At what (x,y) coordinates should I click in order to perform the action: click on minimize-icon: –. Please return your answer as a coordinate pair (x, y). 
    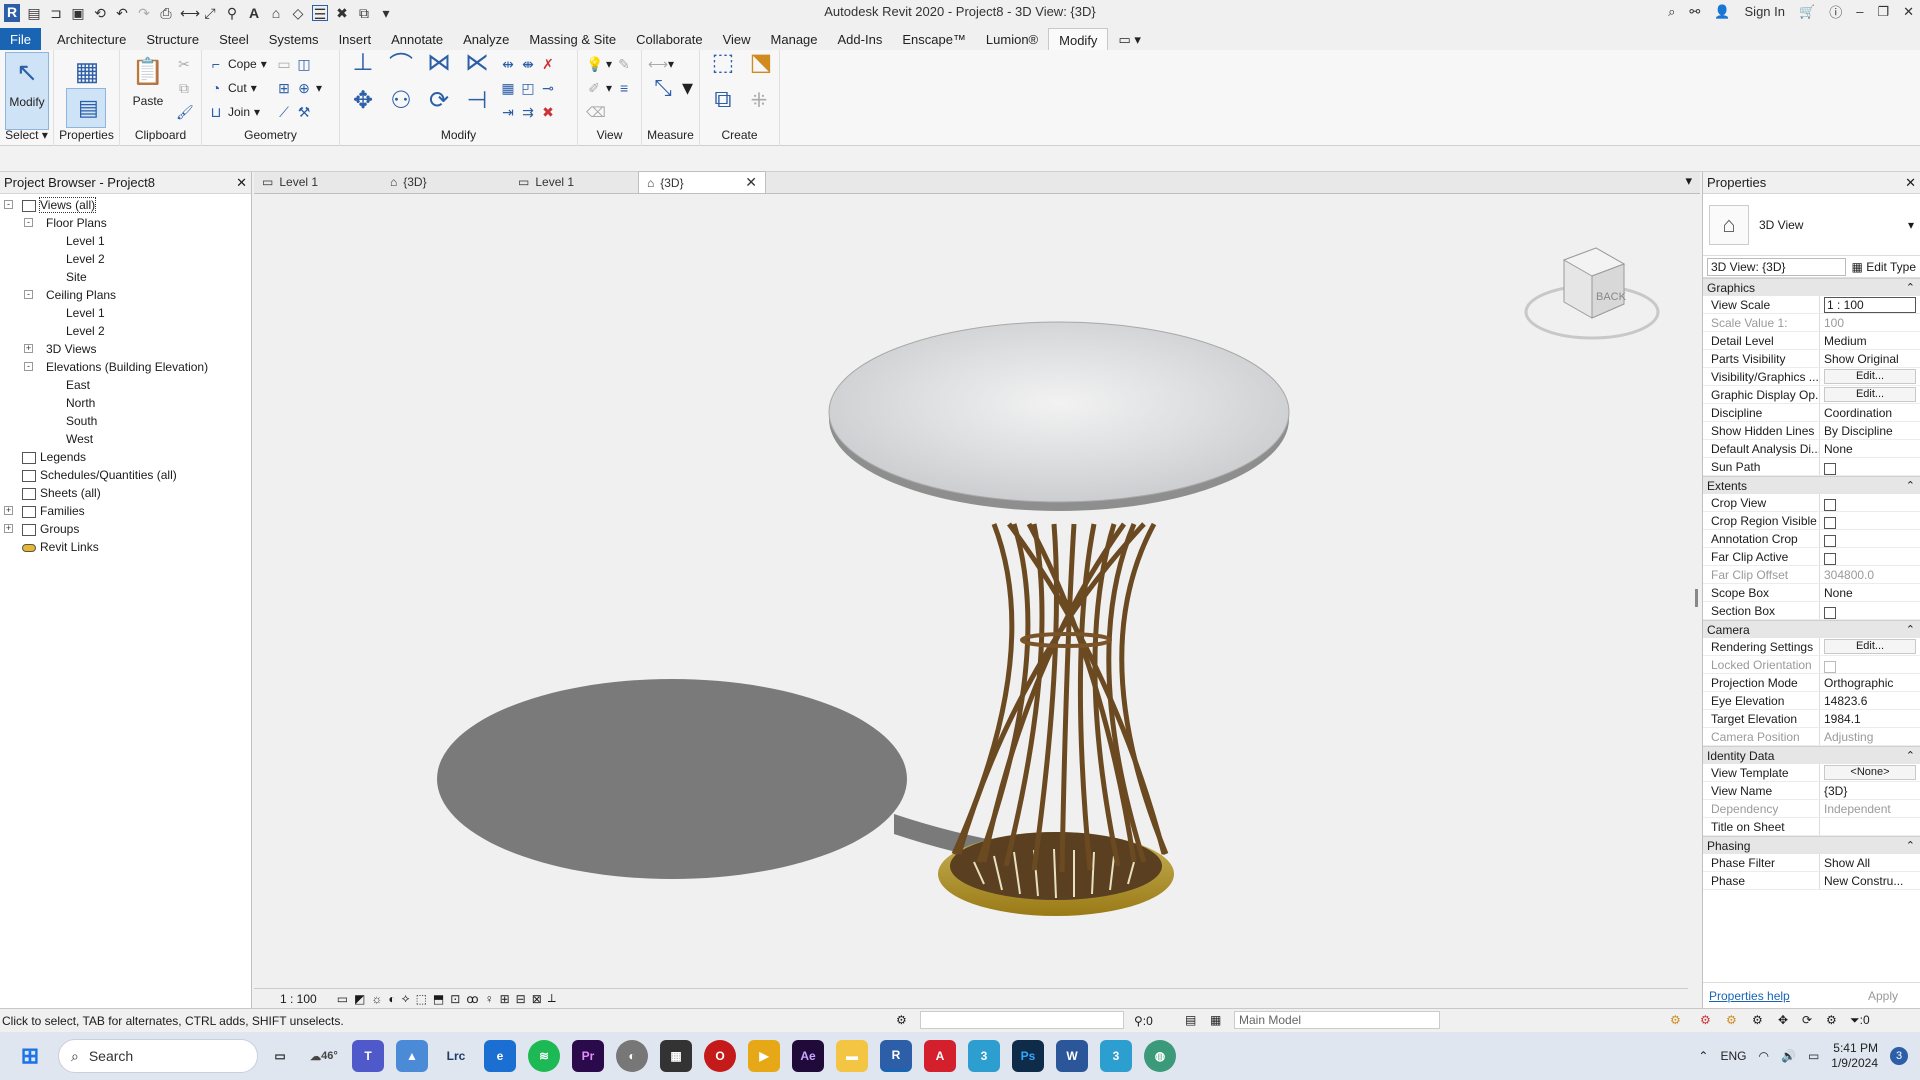
    Looking at the image, I should click on (1859, 11).